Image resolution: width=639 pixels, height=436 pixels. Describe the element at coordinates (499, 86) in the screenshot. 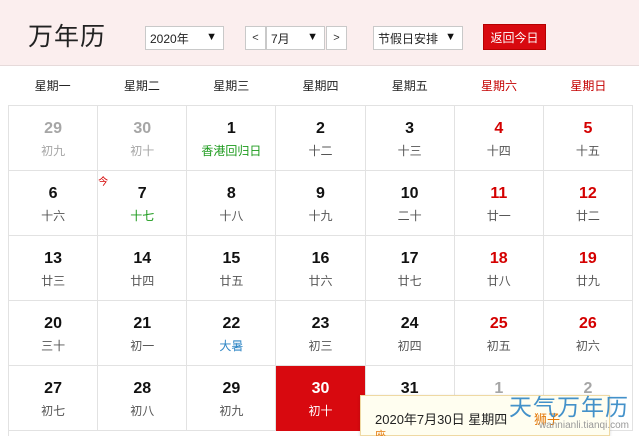

I see `weekday-label: 星期六` at that location.